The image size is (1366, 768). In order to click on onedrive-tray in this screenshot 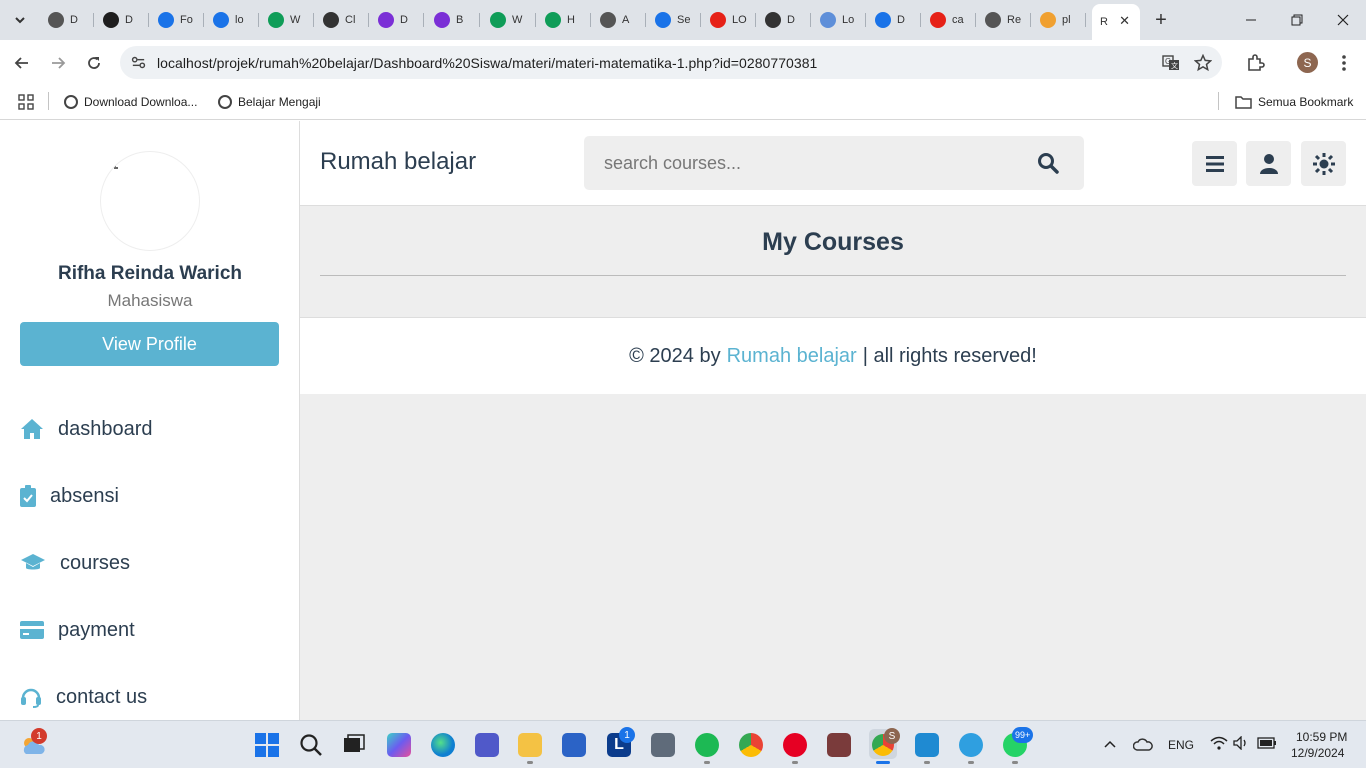, I will do `click(1142, 745)`.